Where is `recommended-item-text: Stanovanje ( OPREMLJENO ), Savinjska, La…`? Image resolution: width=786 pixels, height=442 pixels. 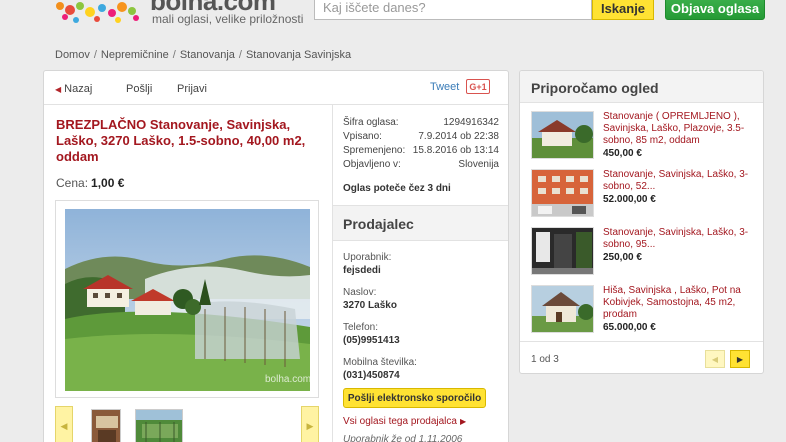 recommended-item-text: Stanovanje ( OPREMLJENO ), Savinjska, La… is located at coordinates (678, 135).